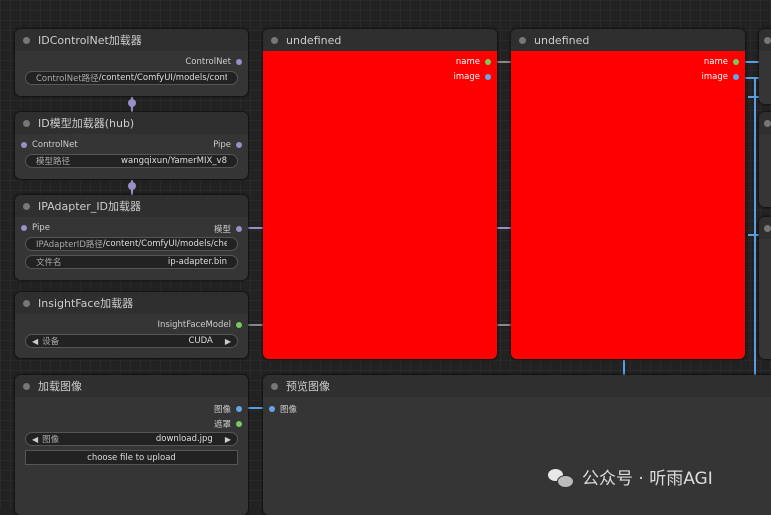 The height and width of the screenshot is (515, 771). What do you see at coordinates (647, 479) in the screenshot?
I see `watermark-text: 公众号 · 听雨AGI` at bounding box center [647, 479].